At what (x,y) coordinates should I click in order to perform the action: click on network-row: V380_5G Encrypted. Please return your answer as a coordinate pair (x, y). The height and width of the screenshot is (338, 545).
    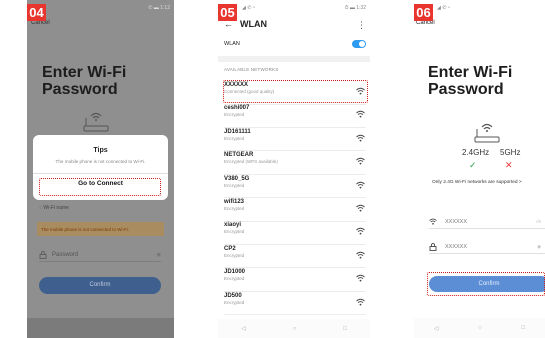
    Looking at the image, I should click on (295, 187).